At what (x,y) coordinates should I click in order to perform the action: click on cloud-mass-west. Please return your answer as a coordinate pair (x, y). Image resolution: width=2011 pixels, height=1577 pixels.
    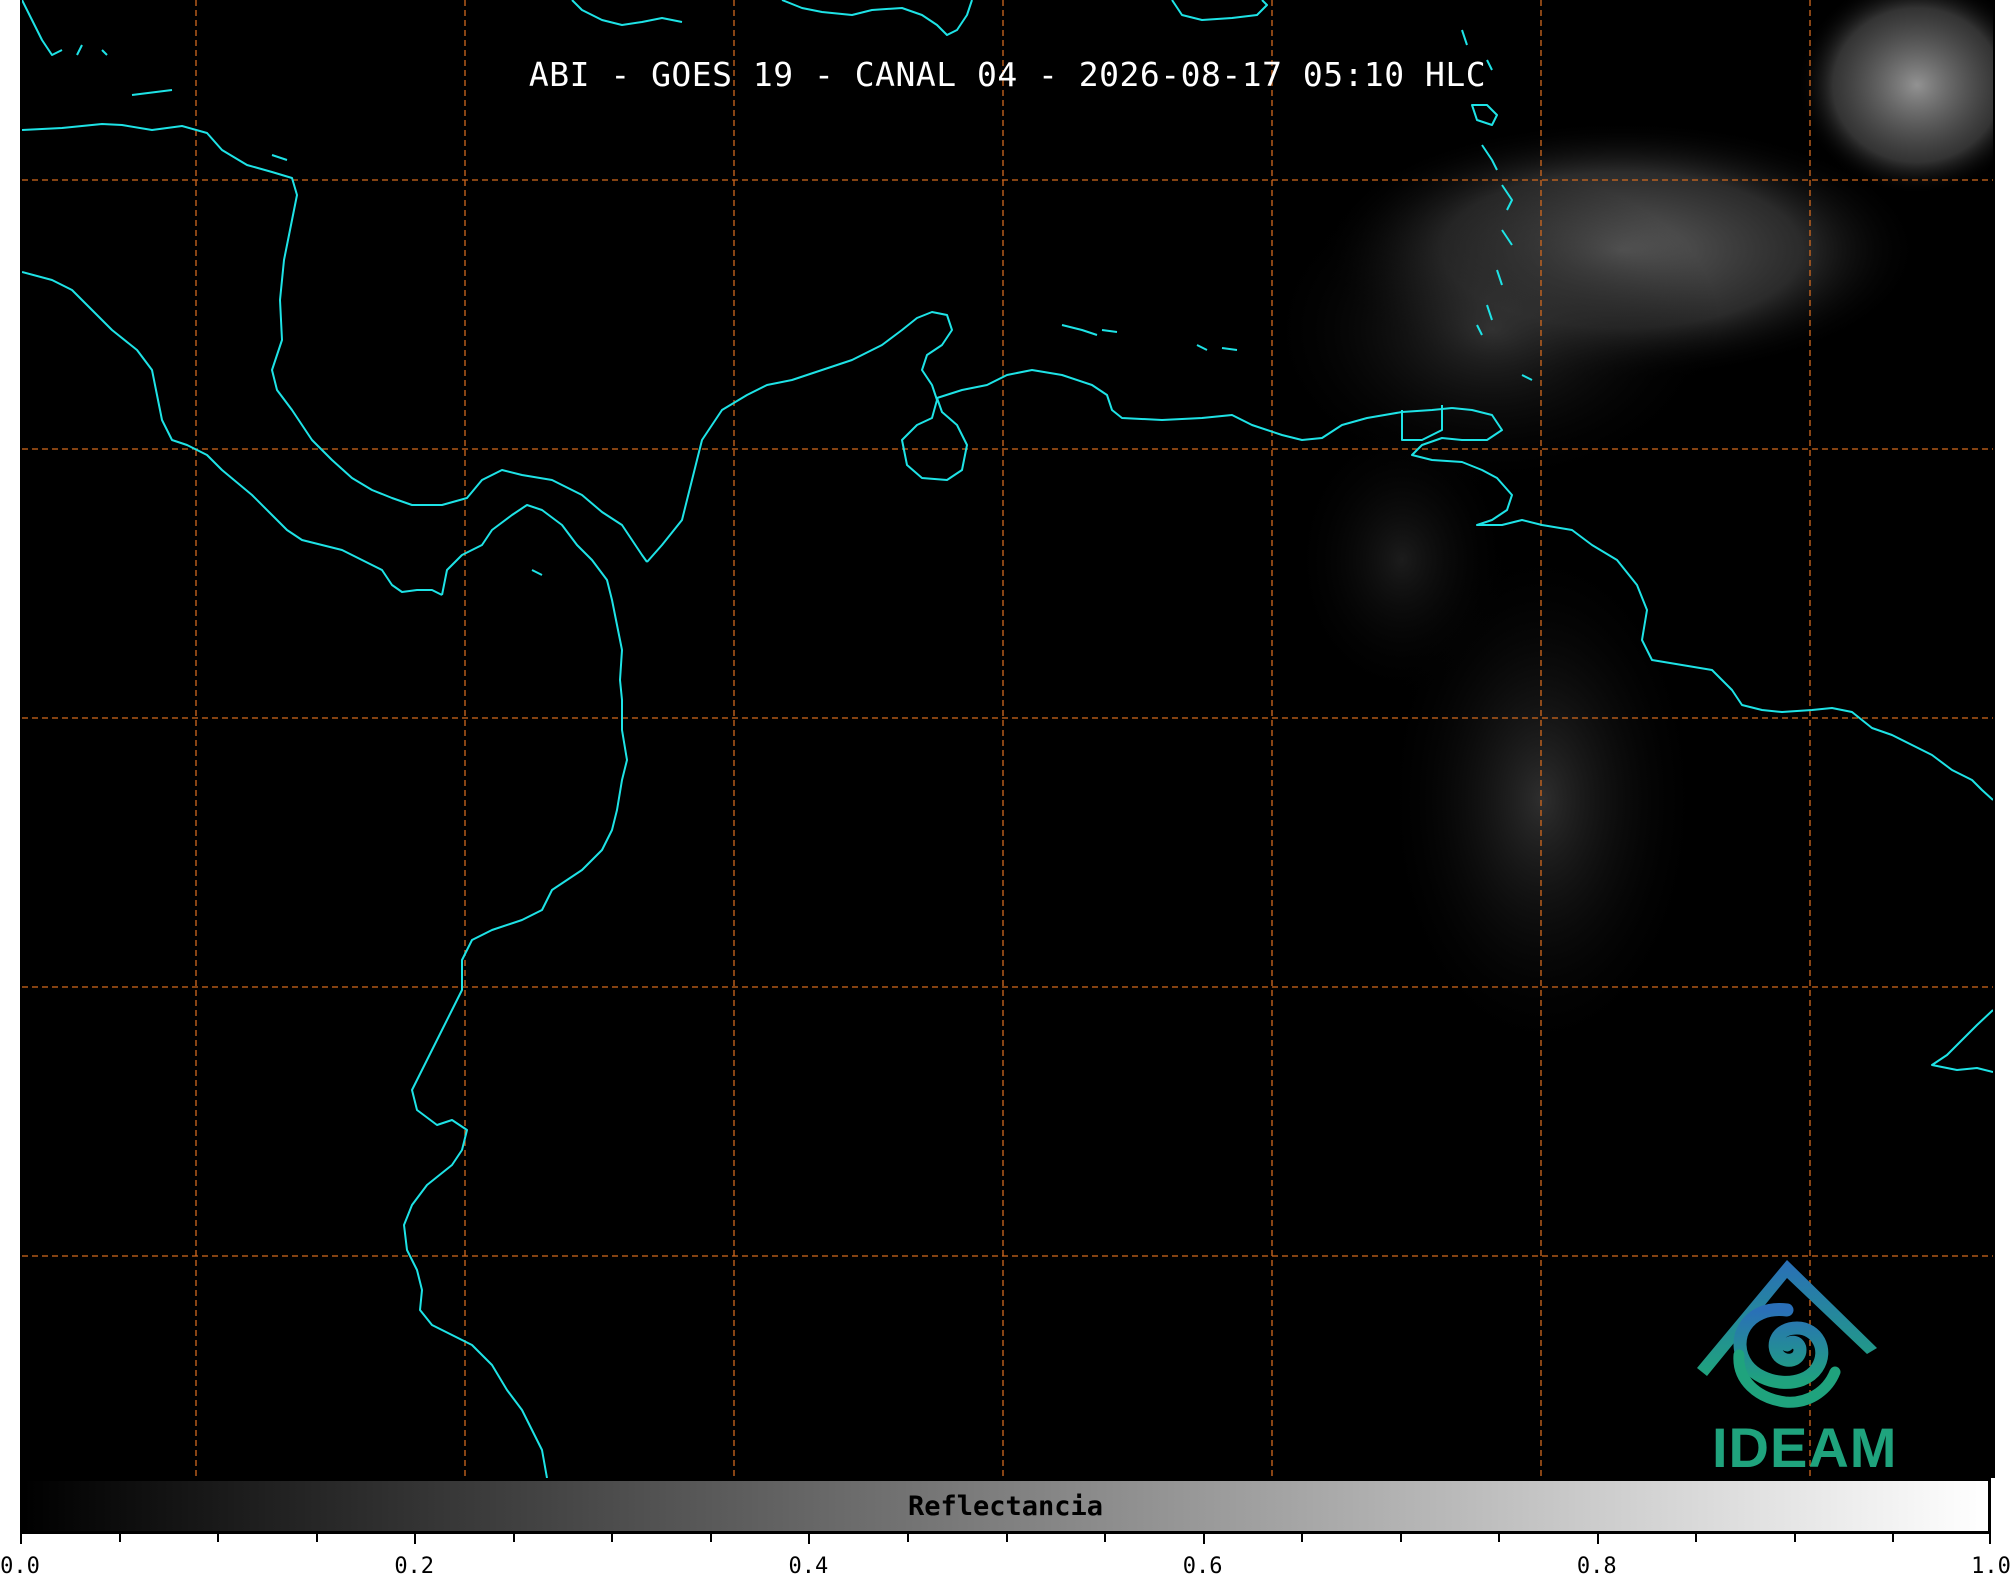
    Looking at the image, I should click on (1402, 560).